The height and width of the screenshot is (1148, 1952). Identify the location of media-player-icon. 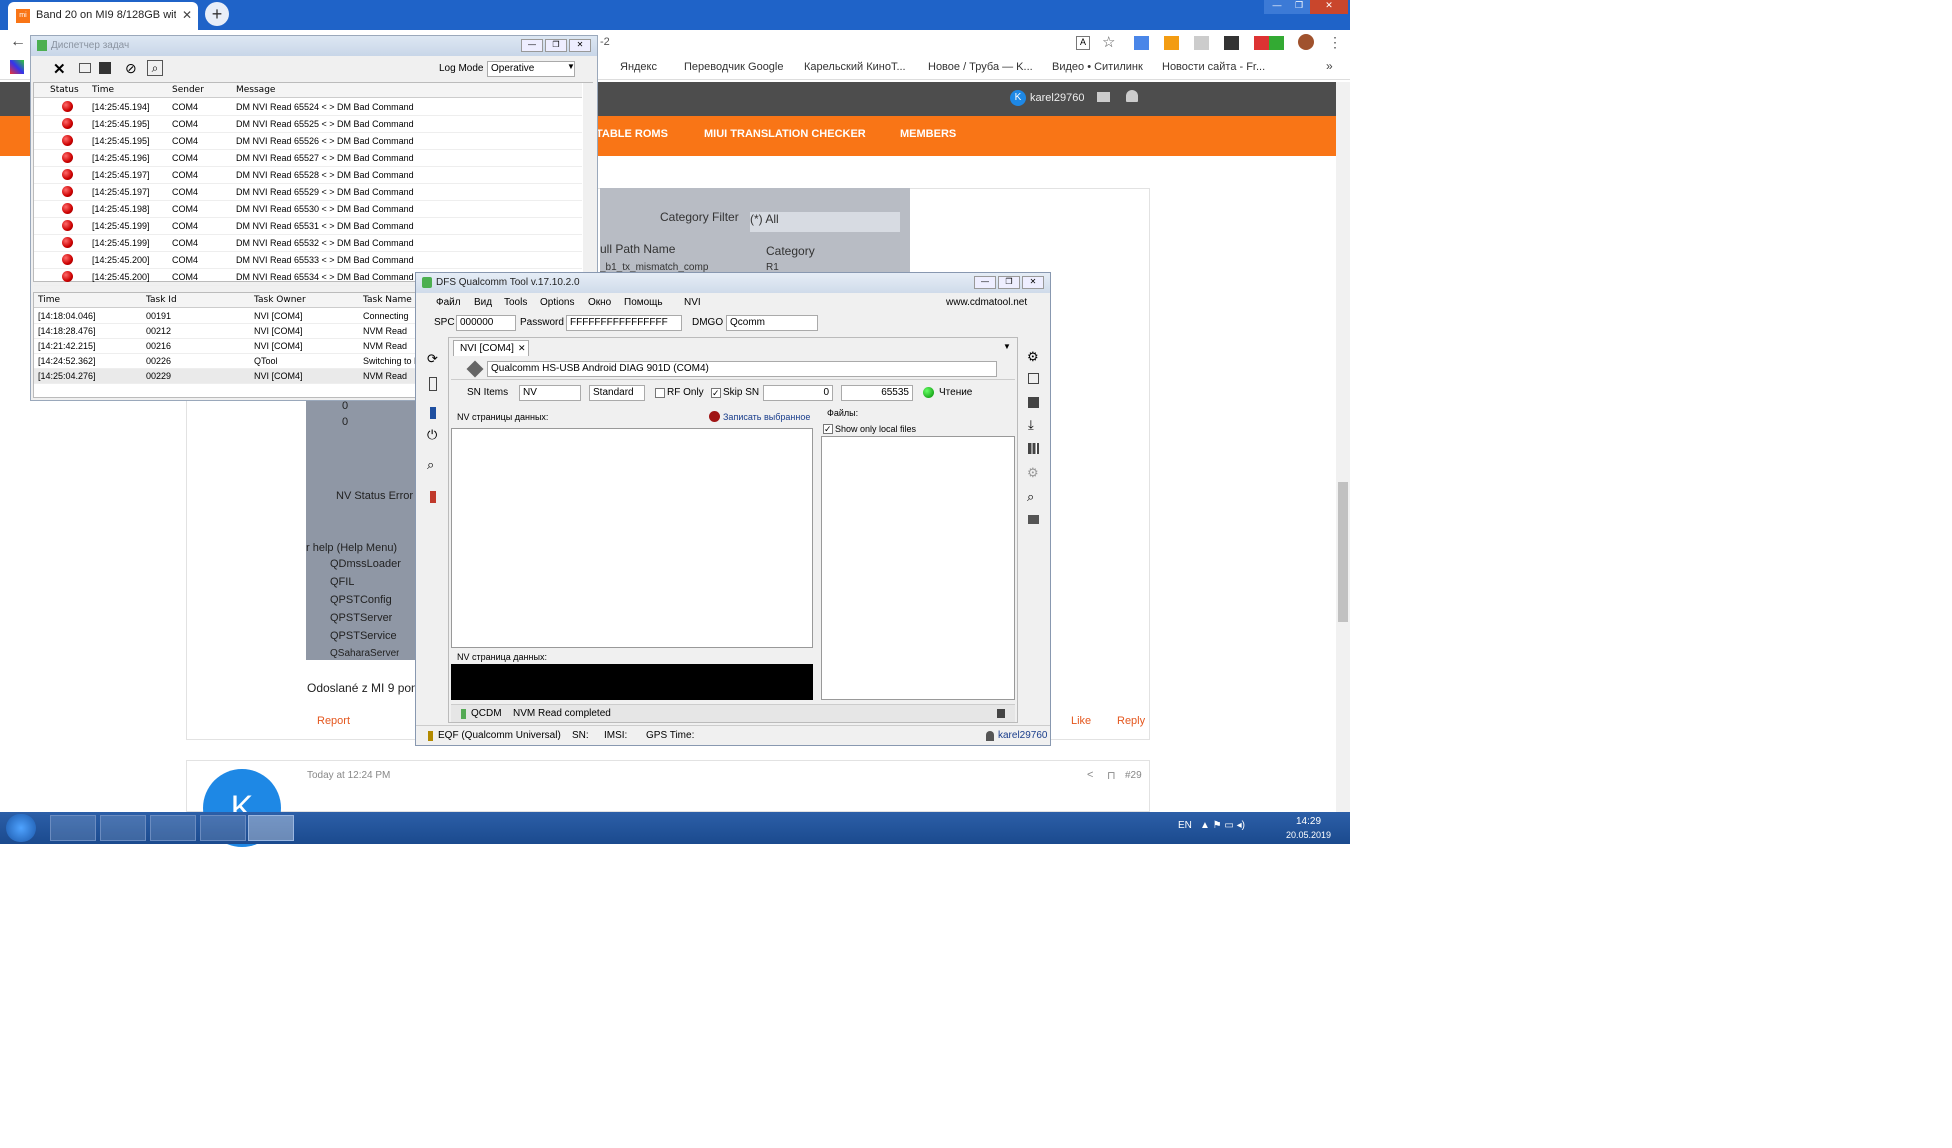
(123, 828).